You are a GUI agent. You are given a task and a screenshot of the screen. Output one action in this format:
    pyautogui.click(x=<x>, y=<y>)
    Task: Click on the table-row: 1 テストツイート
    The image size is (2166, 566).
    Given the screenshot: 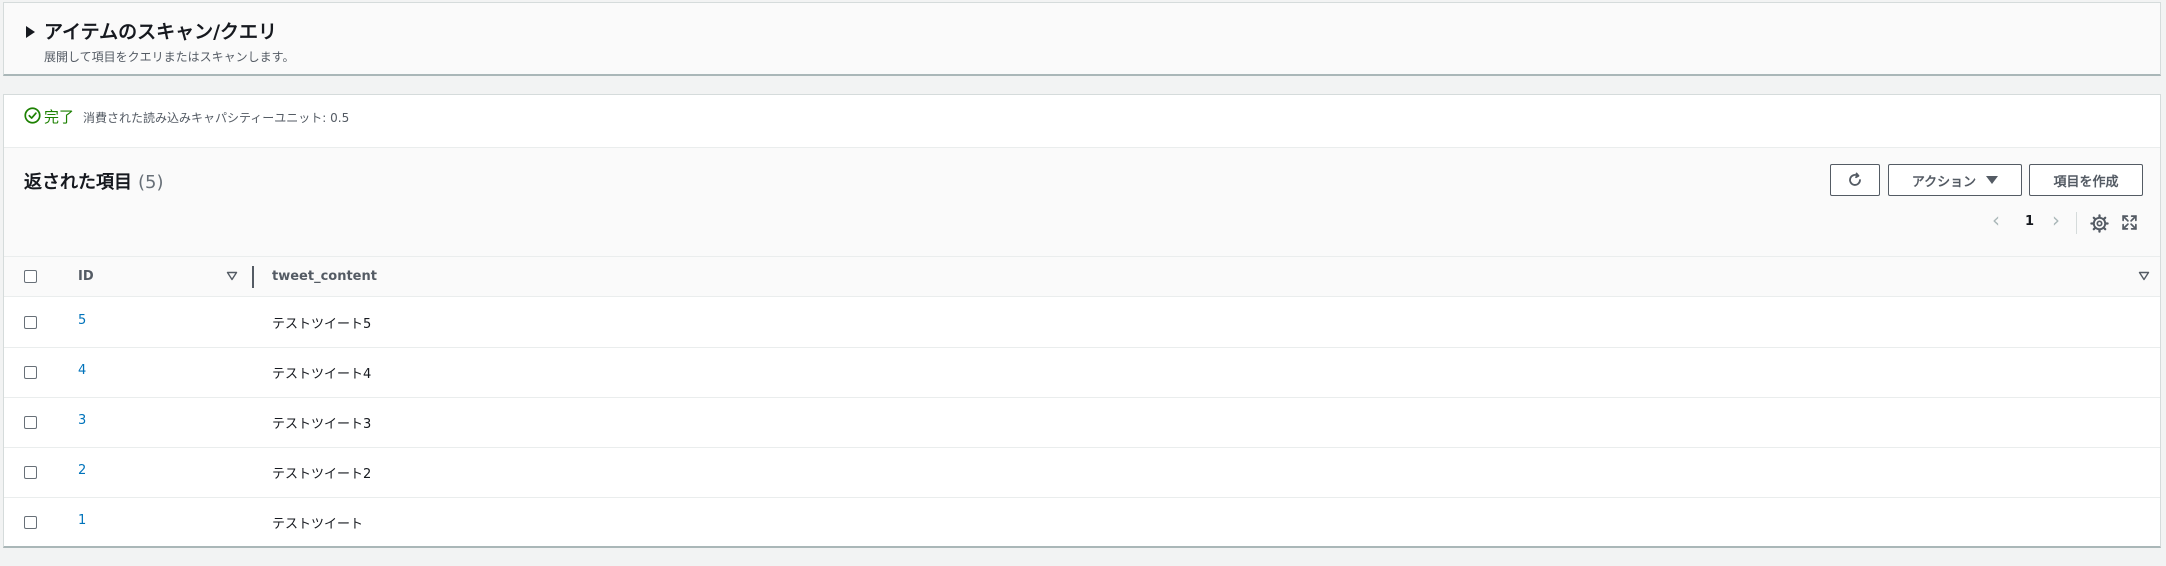 What is the action you would take?
    pyautogui.click(x=1082, y=522)
    